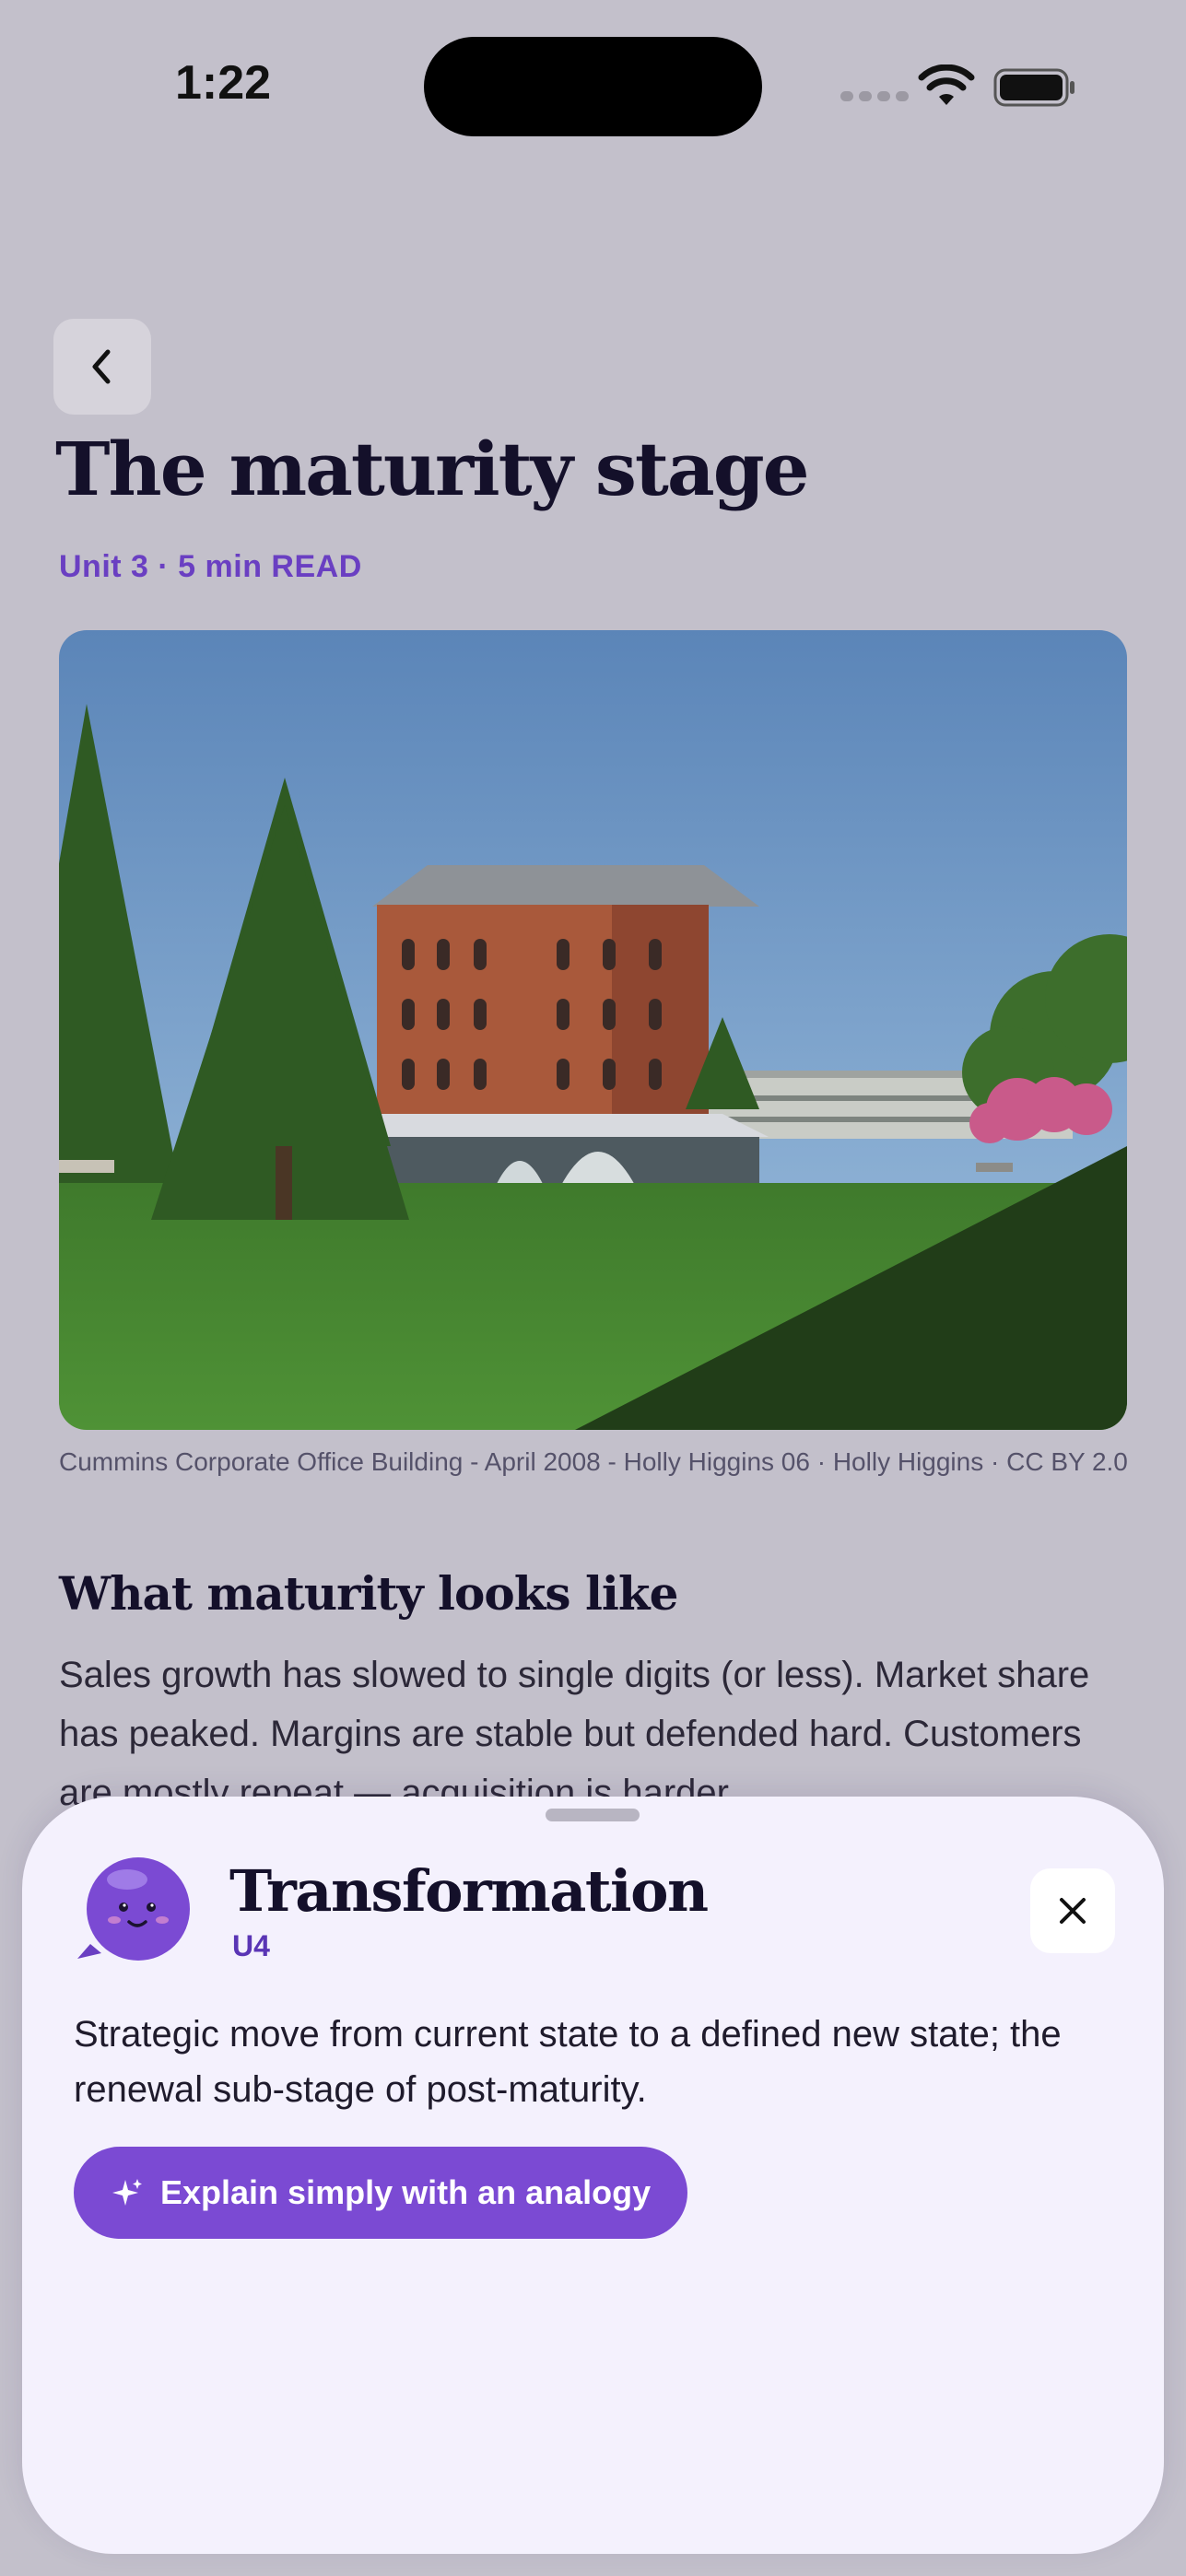 The image size is (1186, 2576). I want to click on sheet-grabber, so click(593, 1815).